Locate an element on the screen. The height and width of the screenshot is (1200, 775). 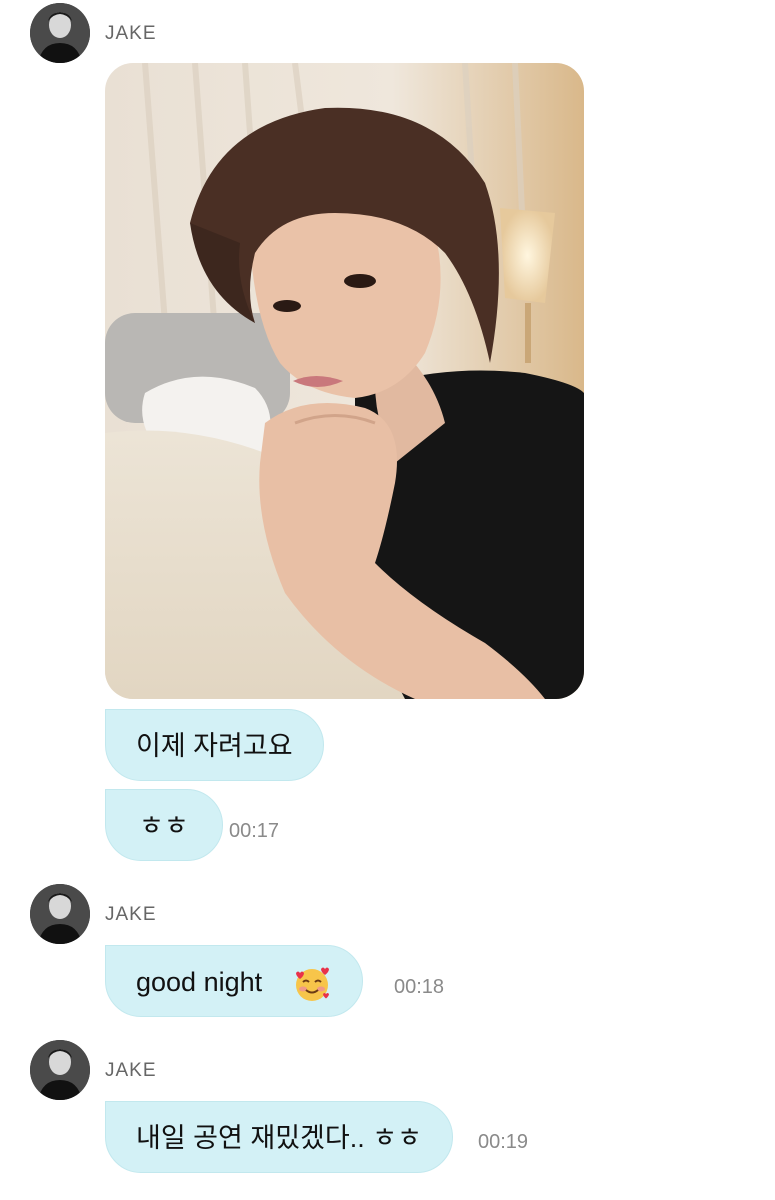
message-bubble: 이제 자려고요 is located at coordinates (214, 745).